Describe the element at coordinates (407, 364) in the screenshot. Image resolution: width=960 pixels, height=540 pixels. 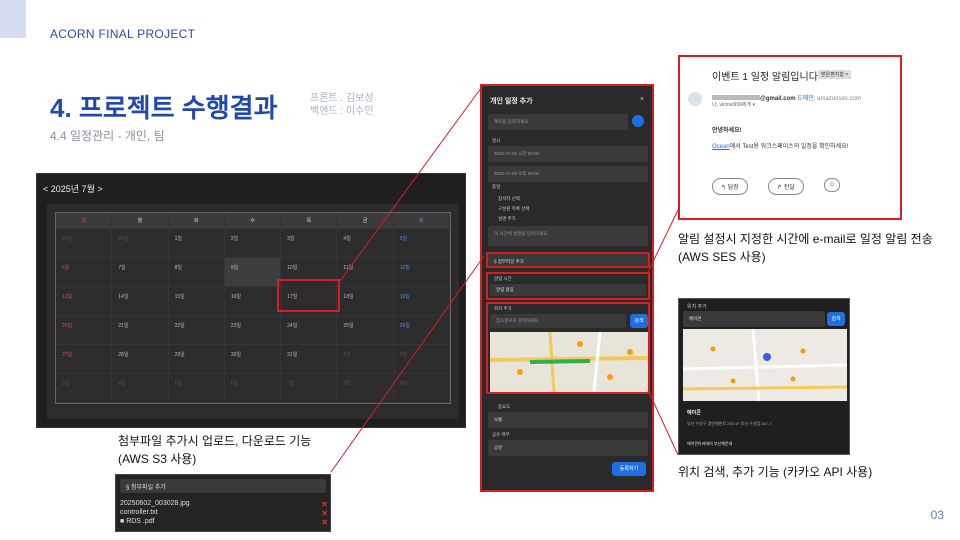
I see `connector-line-attach` at that location.